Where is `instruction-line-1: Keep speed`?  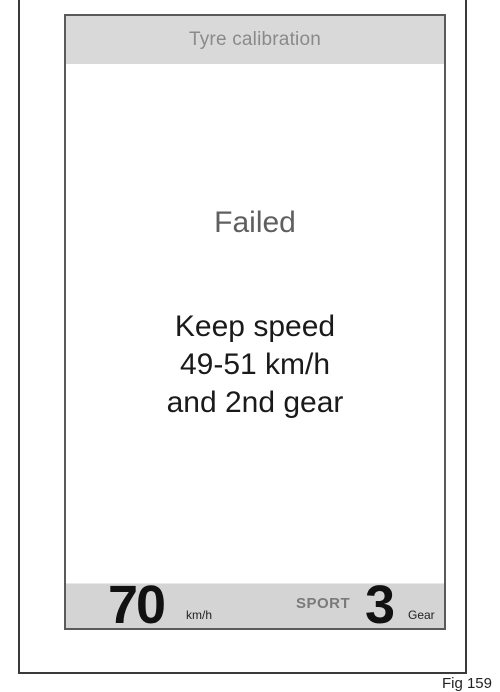
instruction-line-1: Keep speed is located at coordinates (255, 326).